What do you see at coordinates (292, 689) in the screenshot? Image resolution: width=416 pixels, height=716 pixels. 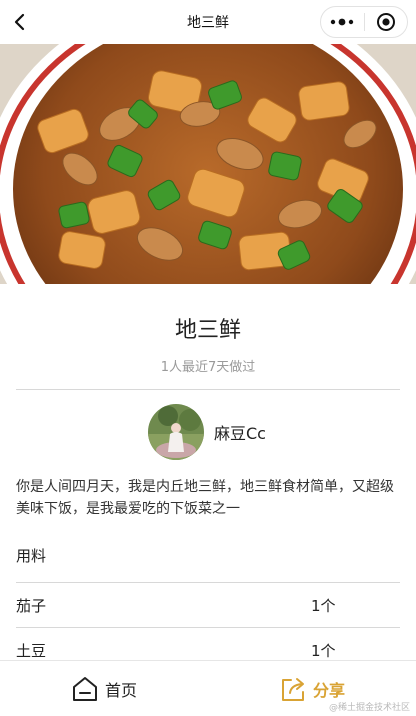 I see `share-icon` at bounding box center [292, 689].